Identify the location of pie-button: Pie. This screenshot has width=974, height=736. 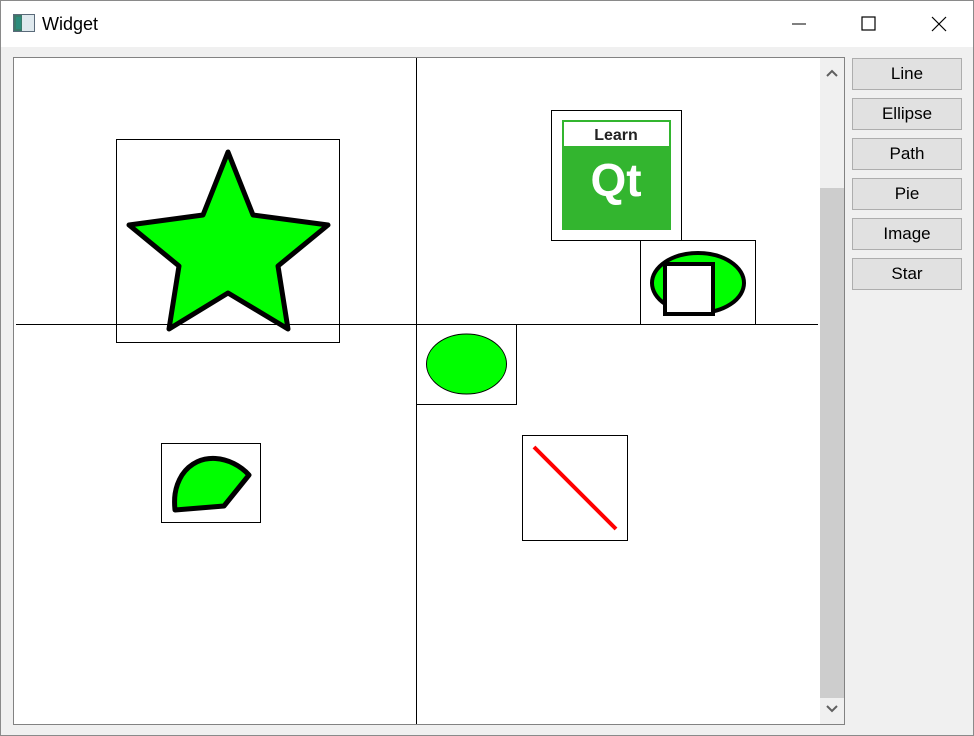
(907, 194).